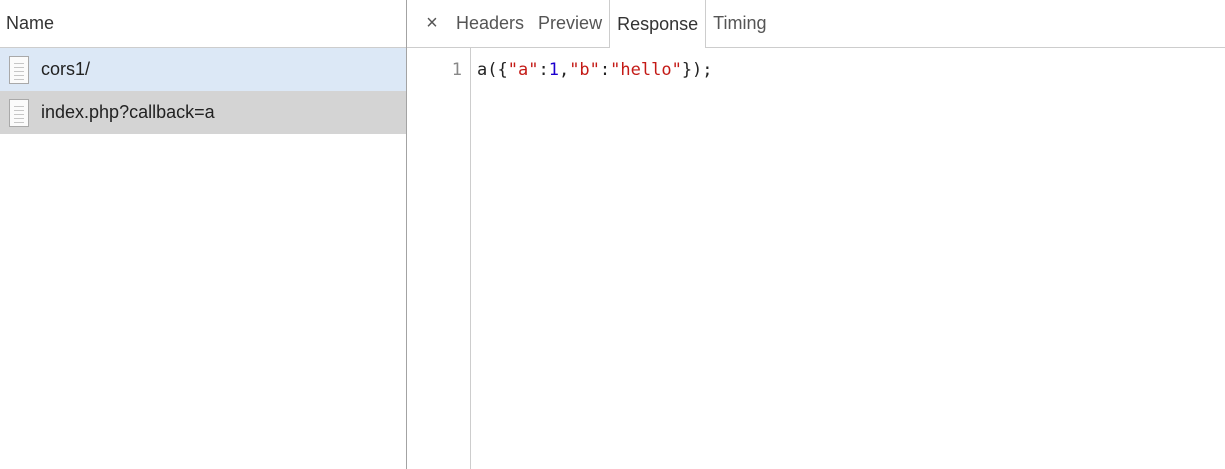  I want to click on line-number-gutter: 1, so click(439, 258).